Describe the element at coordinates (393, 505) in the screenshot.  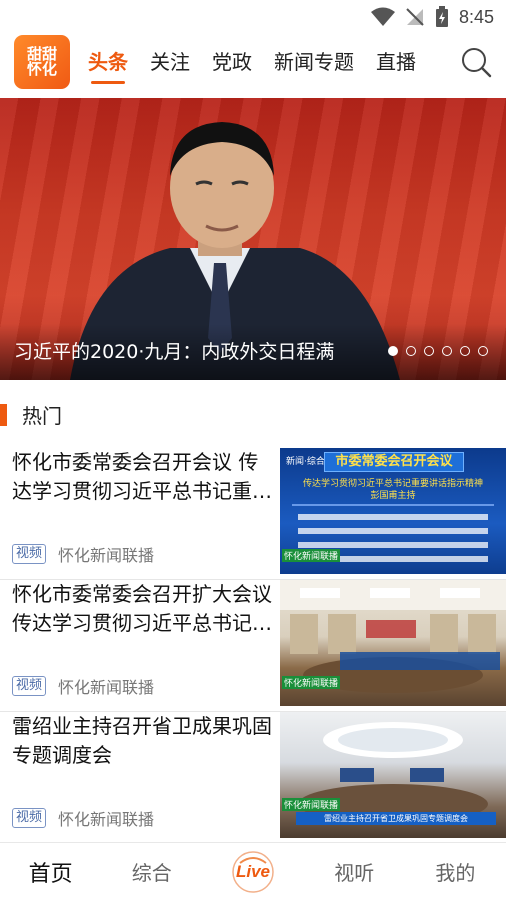
I see `thumb-divider` at that location.